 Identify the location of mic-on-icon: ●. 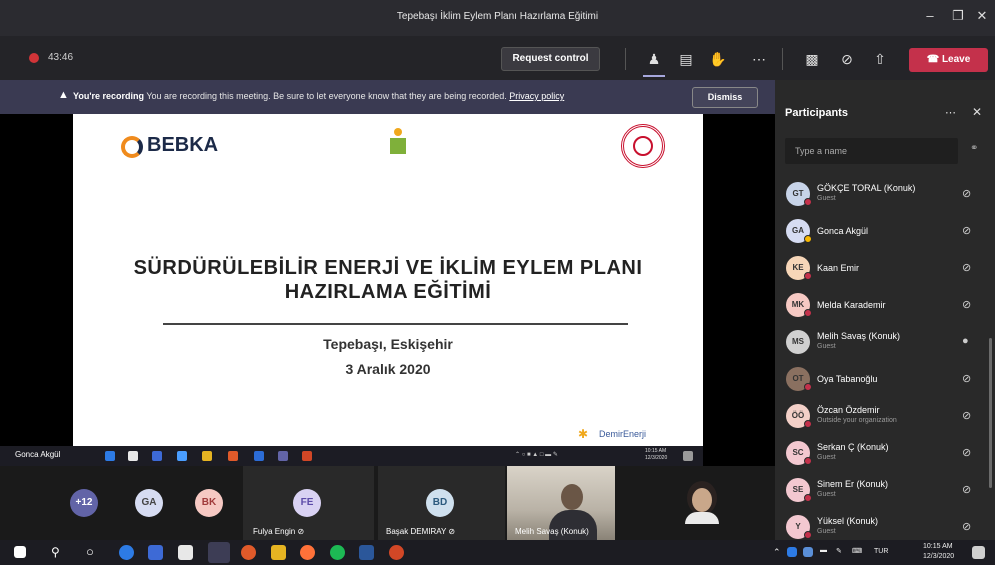
(965, 341).